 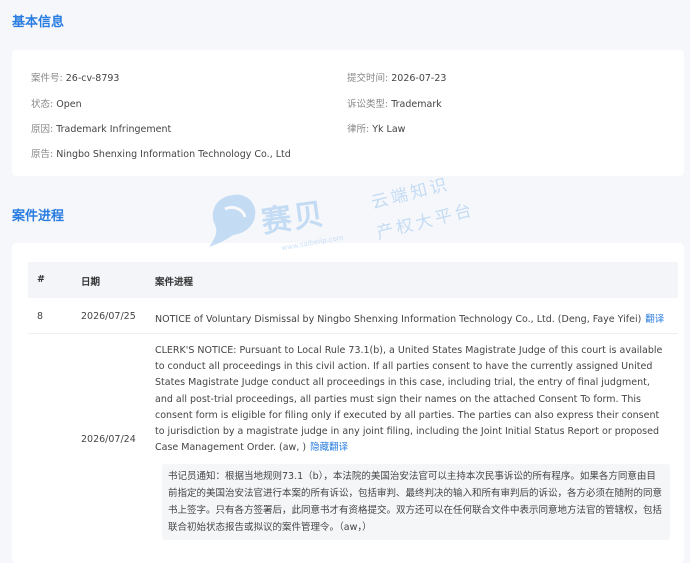 I want to click on basic-info-title: 基本信息, so click(x=38, y=22).